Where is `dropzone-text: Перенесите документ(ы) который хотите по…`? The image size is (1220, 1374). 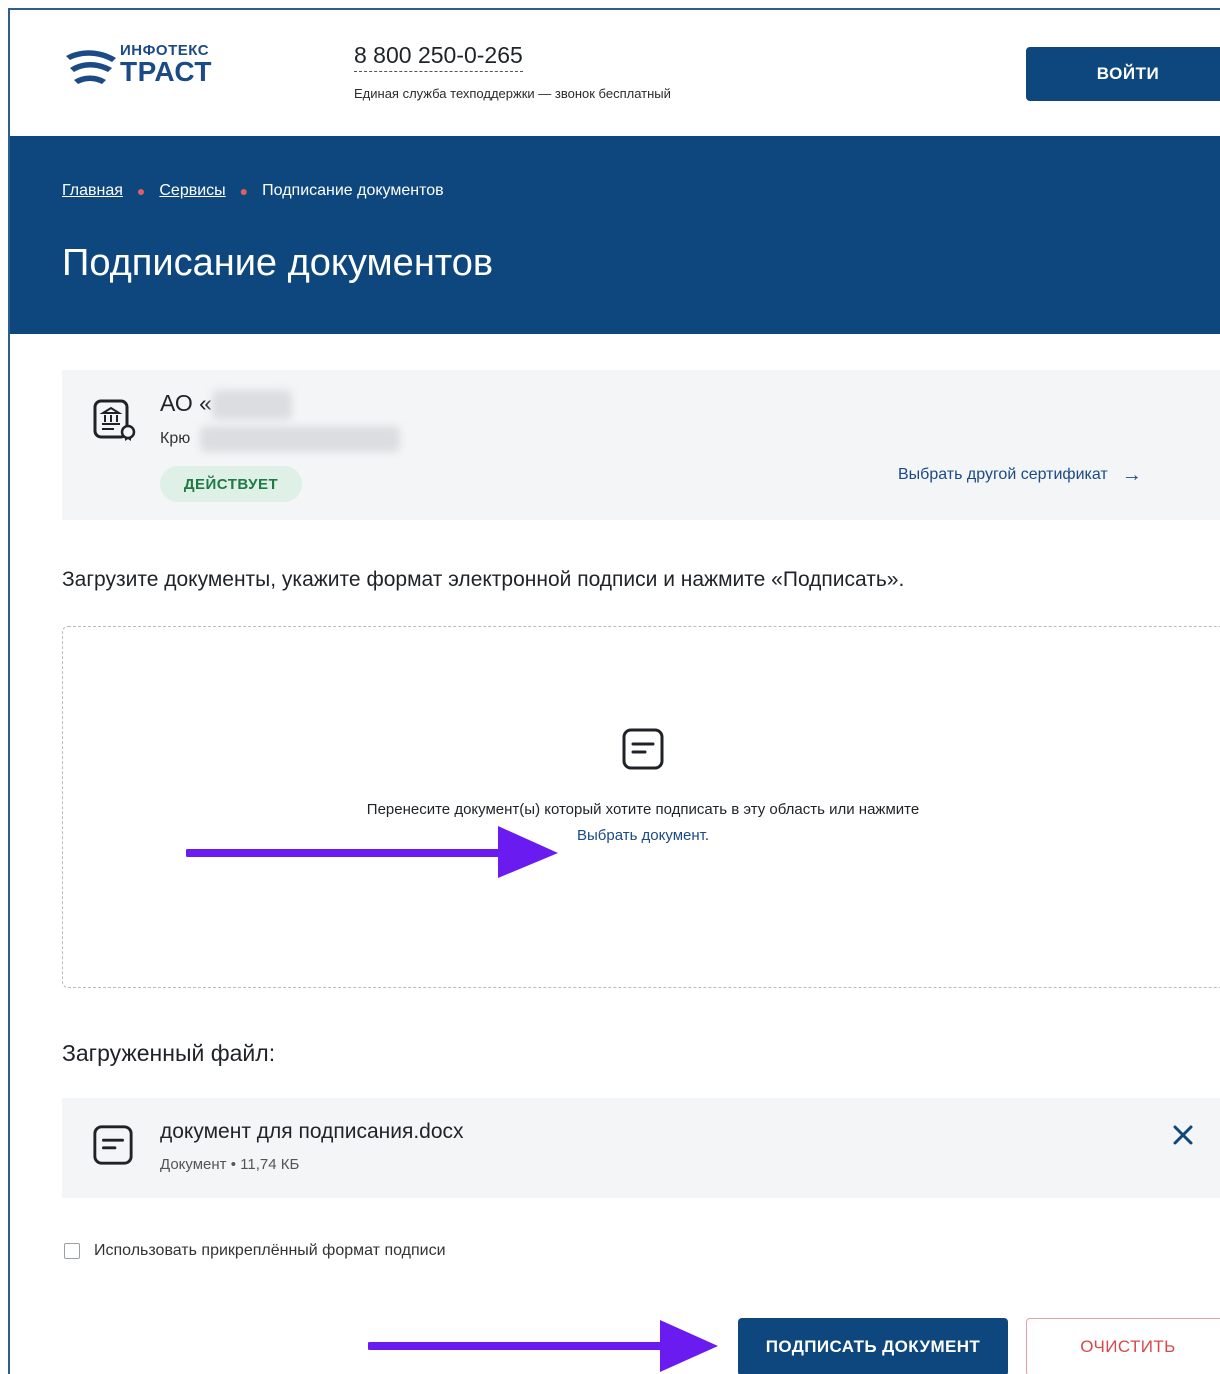 dropzone-text: Перенесите документ(ы) который хотите по… is located at coordinates (643, 809).